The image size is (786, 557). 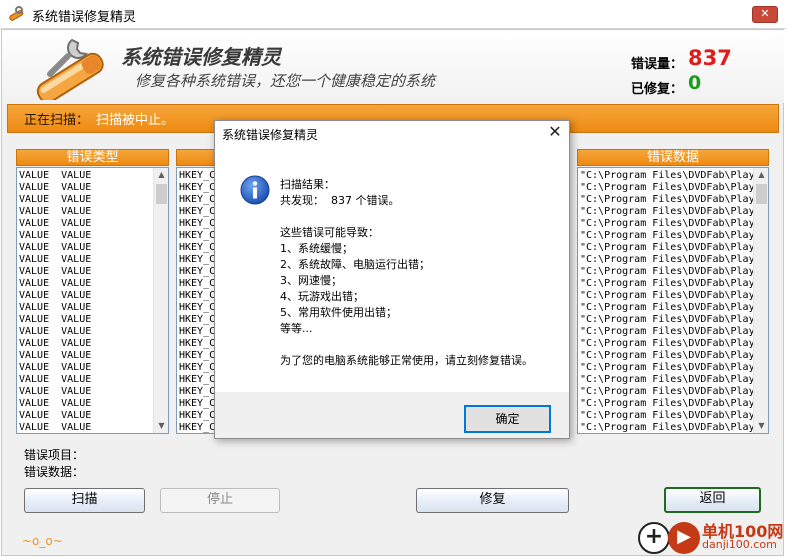 I want to click on error-type-scrollbar: ▲ ▼, so click(x=160, y=300).